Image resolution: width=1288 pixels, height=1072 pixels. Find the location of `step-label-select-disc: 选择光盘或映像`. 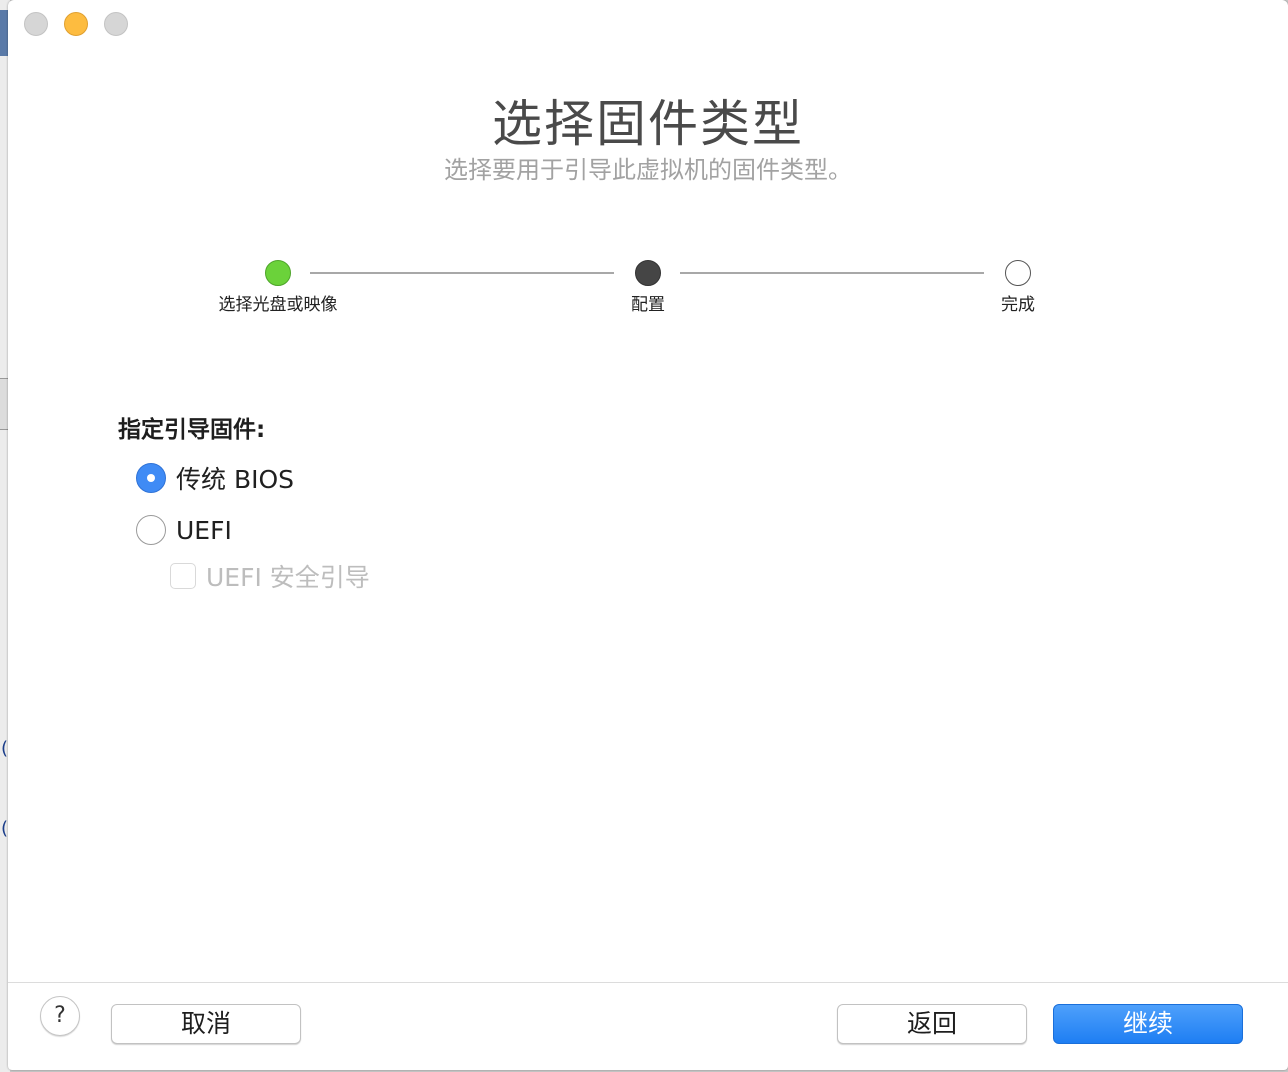

step-label-select-disc: 选择光盘或映像 is located at coordinates (278, 305).